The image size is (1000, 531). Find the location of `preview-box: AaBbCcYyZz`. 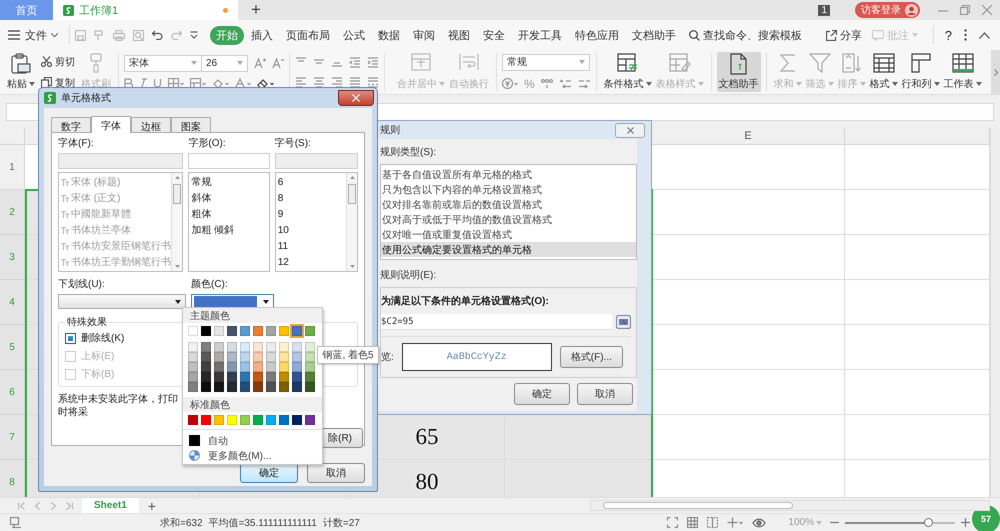

preview-box: AaBbCcYyZz is located at coordinates (477, 357).